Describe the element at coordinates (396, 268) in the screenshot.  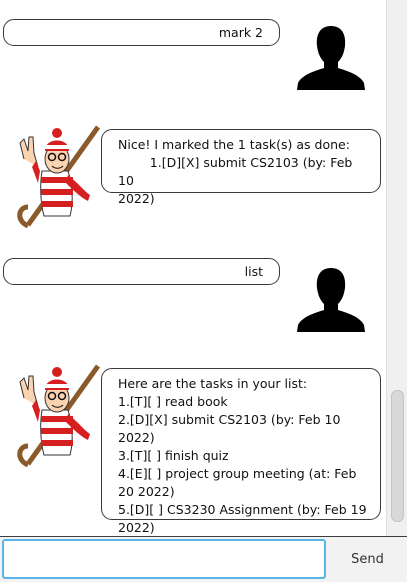
I see `chat-scrollbar` at that location.